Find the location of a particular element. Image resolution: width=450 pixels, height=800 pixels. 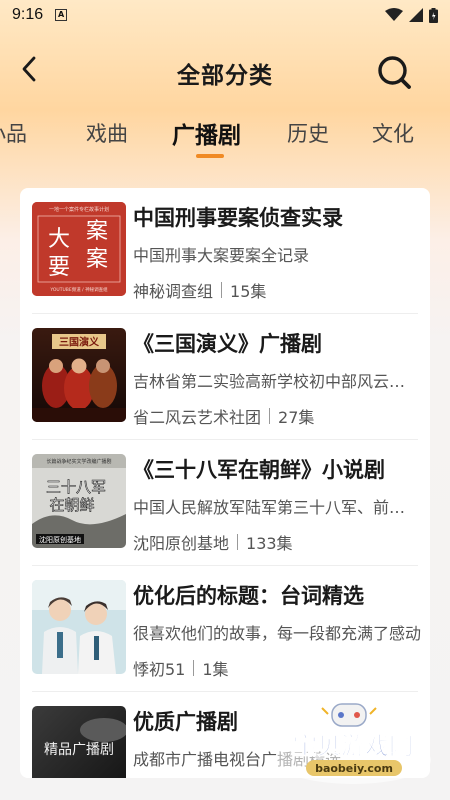

watermark-title: 宝贝游戏网 is located at coordinates (353, 746).